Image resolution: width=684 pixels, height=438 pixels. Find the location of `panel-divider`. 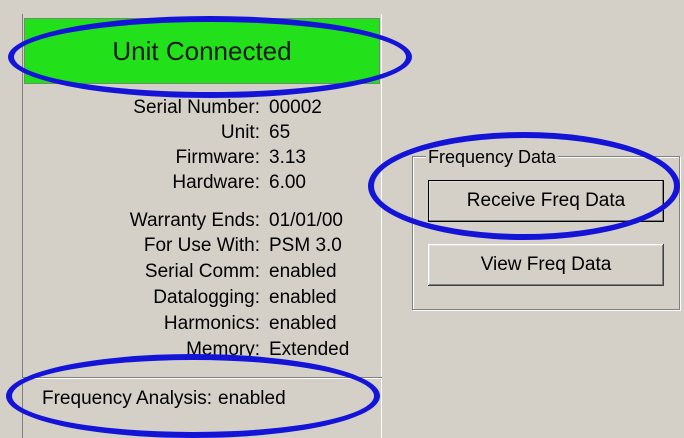

panel-divider is located at coordinates (202, 378).